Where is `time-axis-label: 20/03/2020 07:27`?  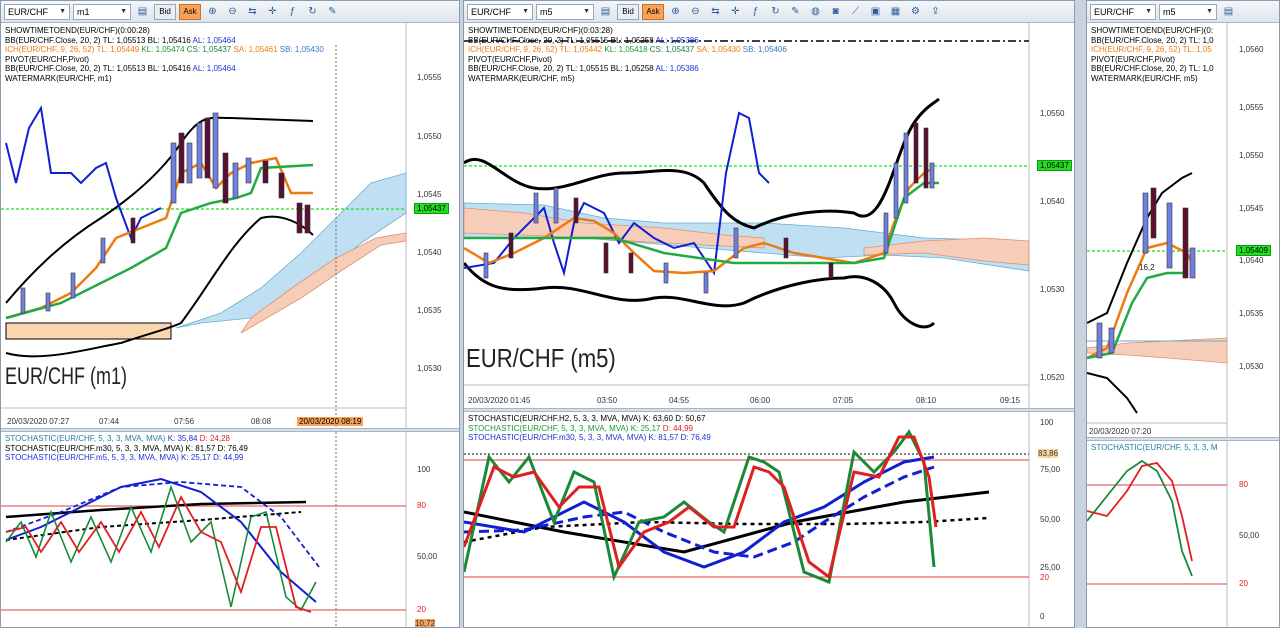
time-axis-label: 20/03/2020 07:27 is located at coordinates (38, 421).